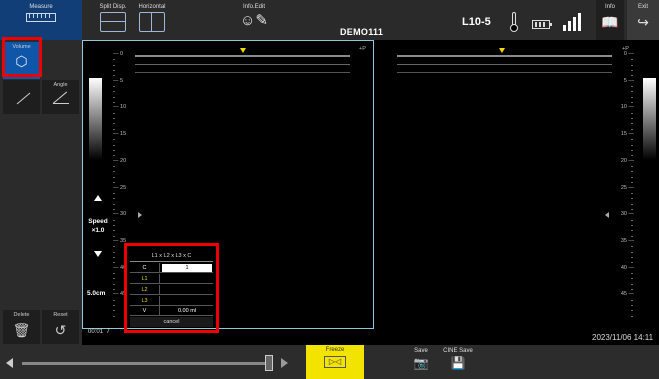 The height and width of the screenshot is (379, 659). Describe the element at coordinates (120, 134) in the screenshot. I see `depth-tick-label: — 15` at that location.